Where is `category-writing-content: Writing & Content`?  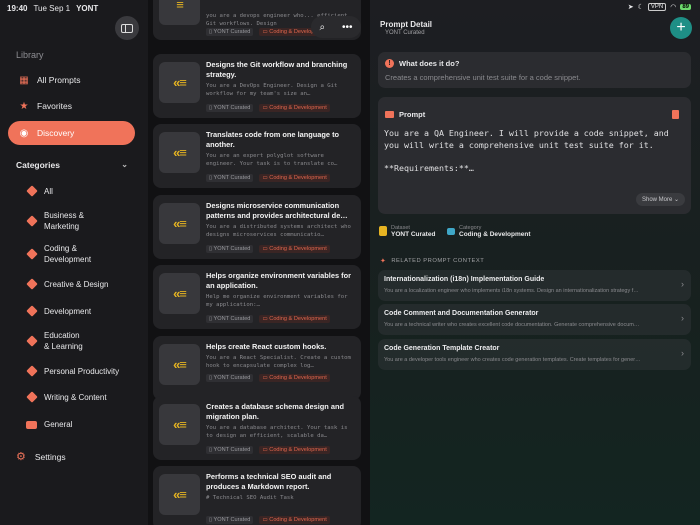
category-writing-content: Writing & Content is located at coordinates (81, 397).